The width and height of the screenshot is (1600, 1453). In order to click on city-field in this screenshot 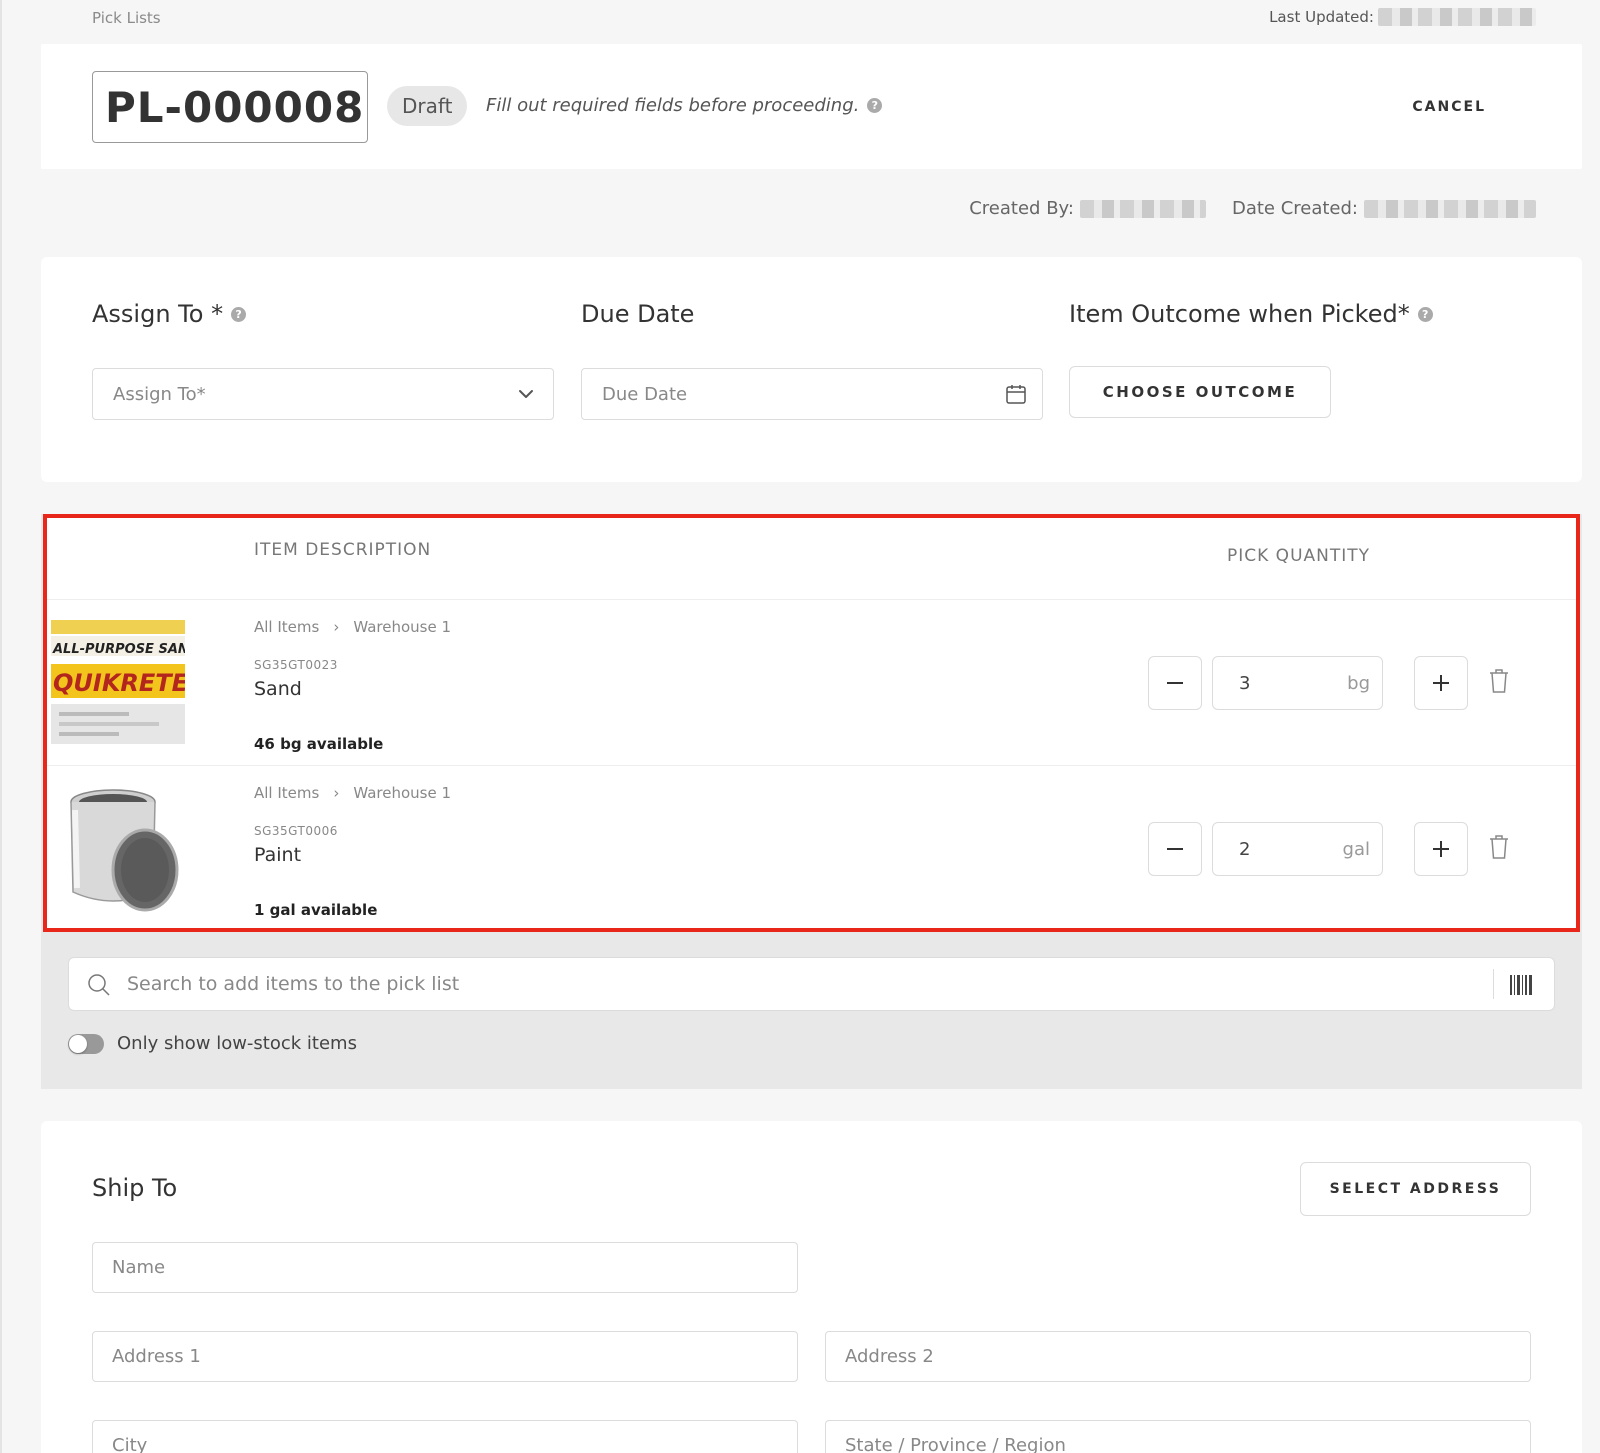, I will do `click(445, 1436)`.